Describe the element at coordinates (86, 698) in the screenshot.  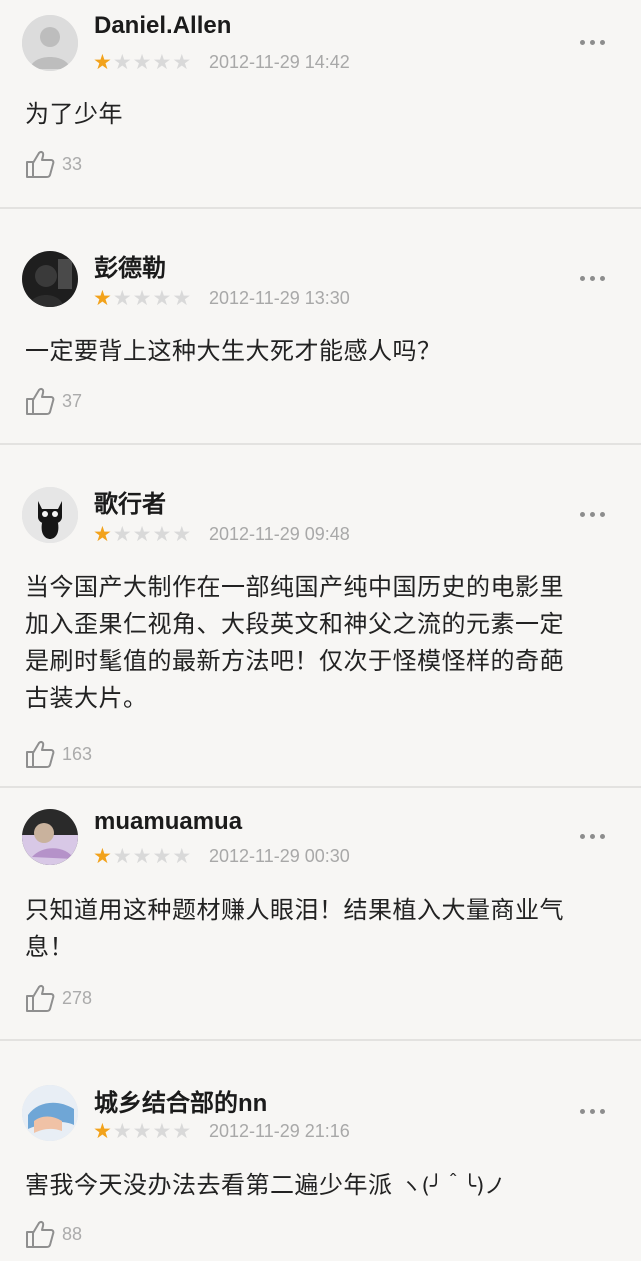
I see `review-text-line: 古装大片。` at that location.